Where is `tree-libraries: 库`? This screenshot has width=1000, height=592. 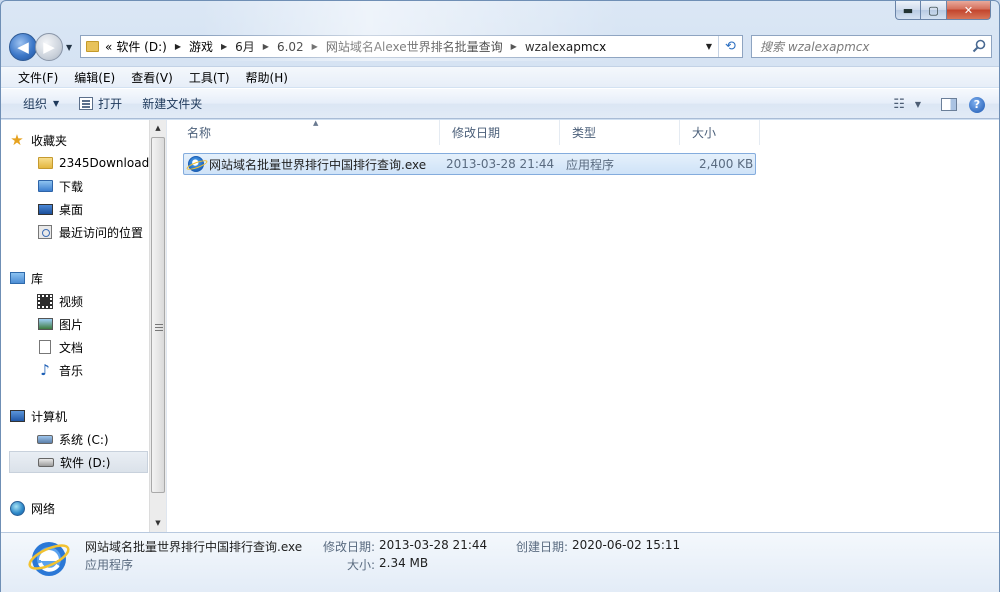 tree-libraries: 库 is located at coordinates (26, 278).